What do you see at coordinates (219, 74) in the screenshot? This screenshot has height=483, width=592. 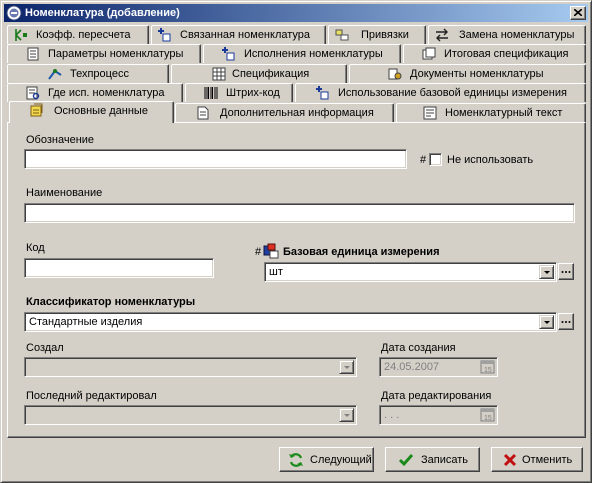 I see `table-icon` at bounding box center [219, 74].